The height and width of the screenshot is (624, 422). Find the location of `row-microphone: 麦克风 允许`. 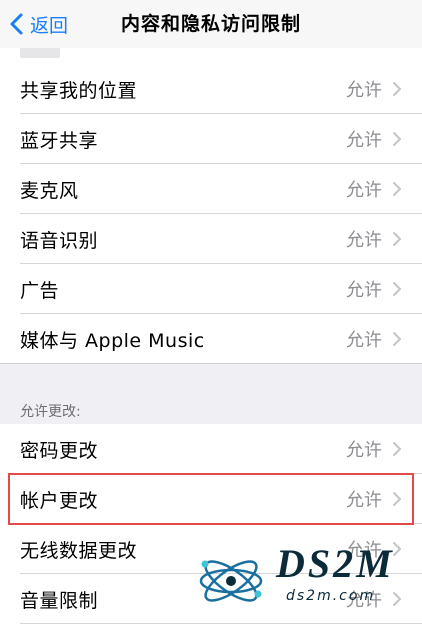

row-microphone: 麦克风 允许 is located at coordinates (211, 189).